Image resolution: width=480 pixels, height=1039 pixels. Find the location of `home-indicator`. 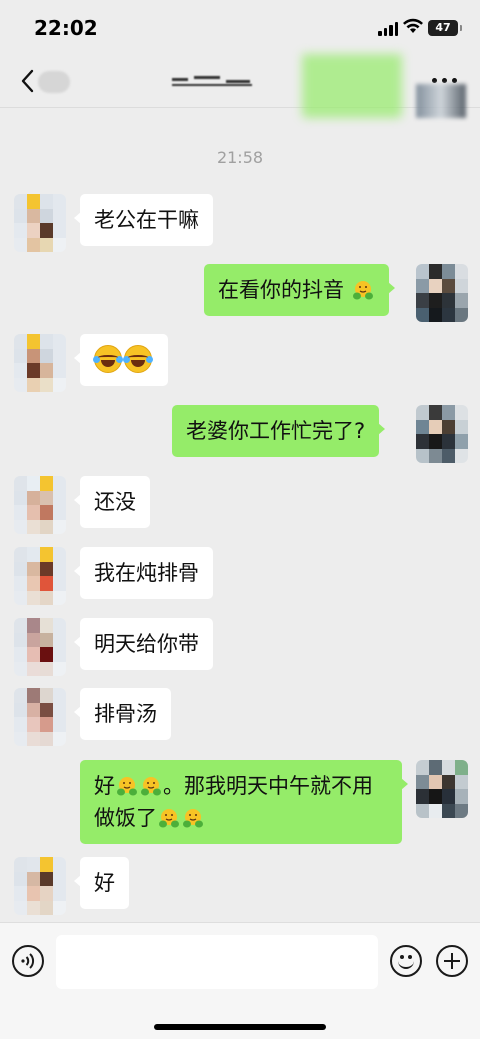

home-indicator is located at coordinates (240, 1027).